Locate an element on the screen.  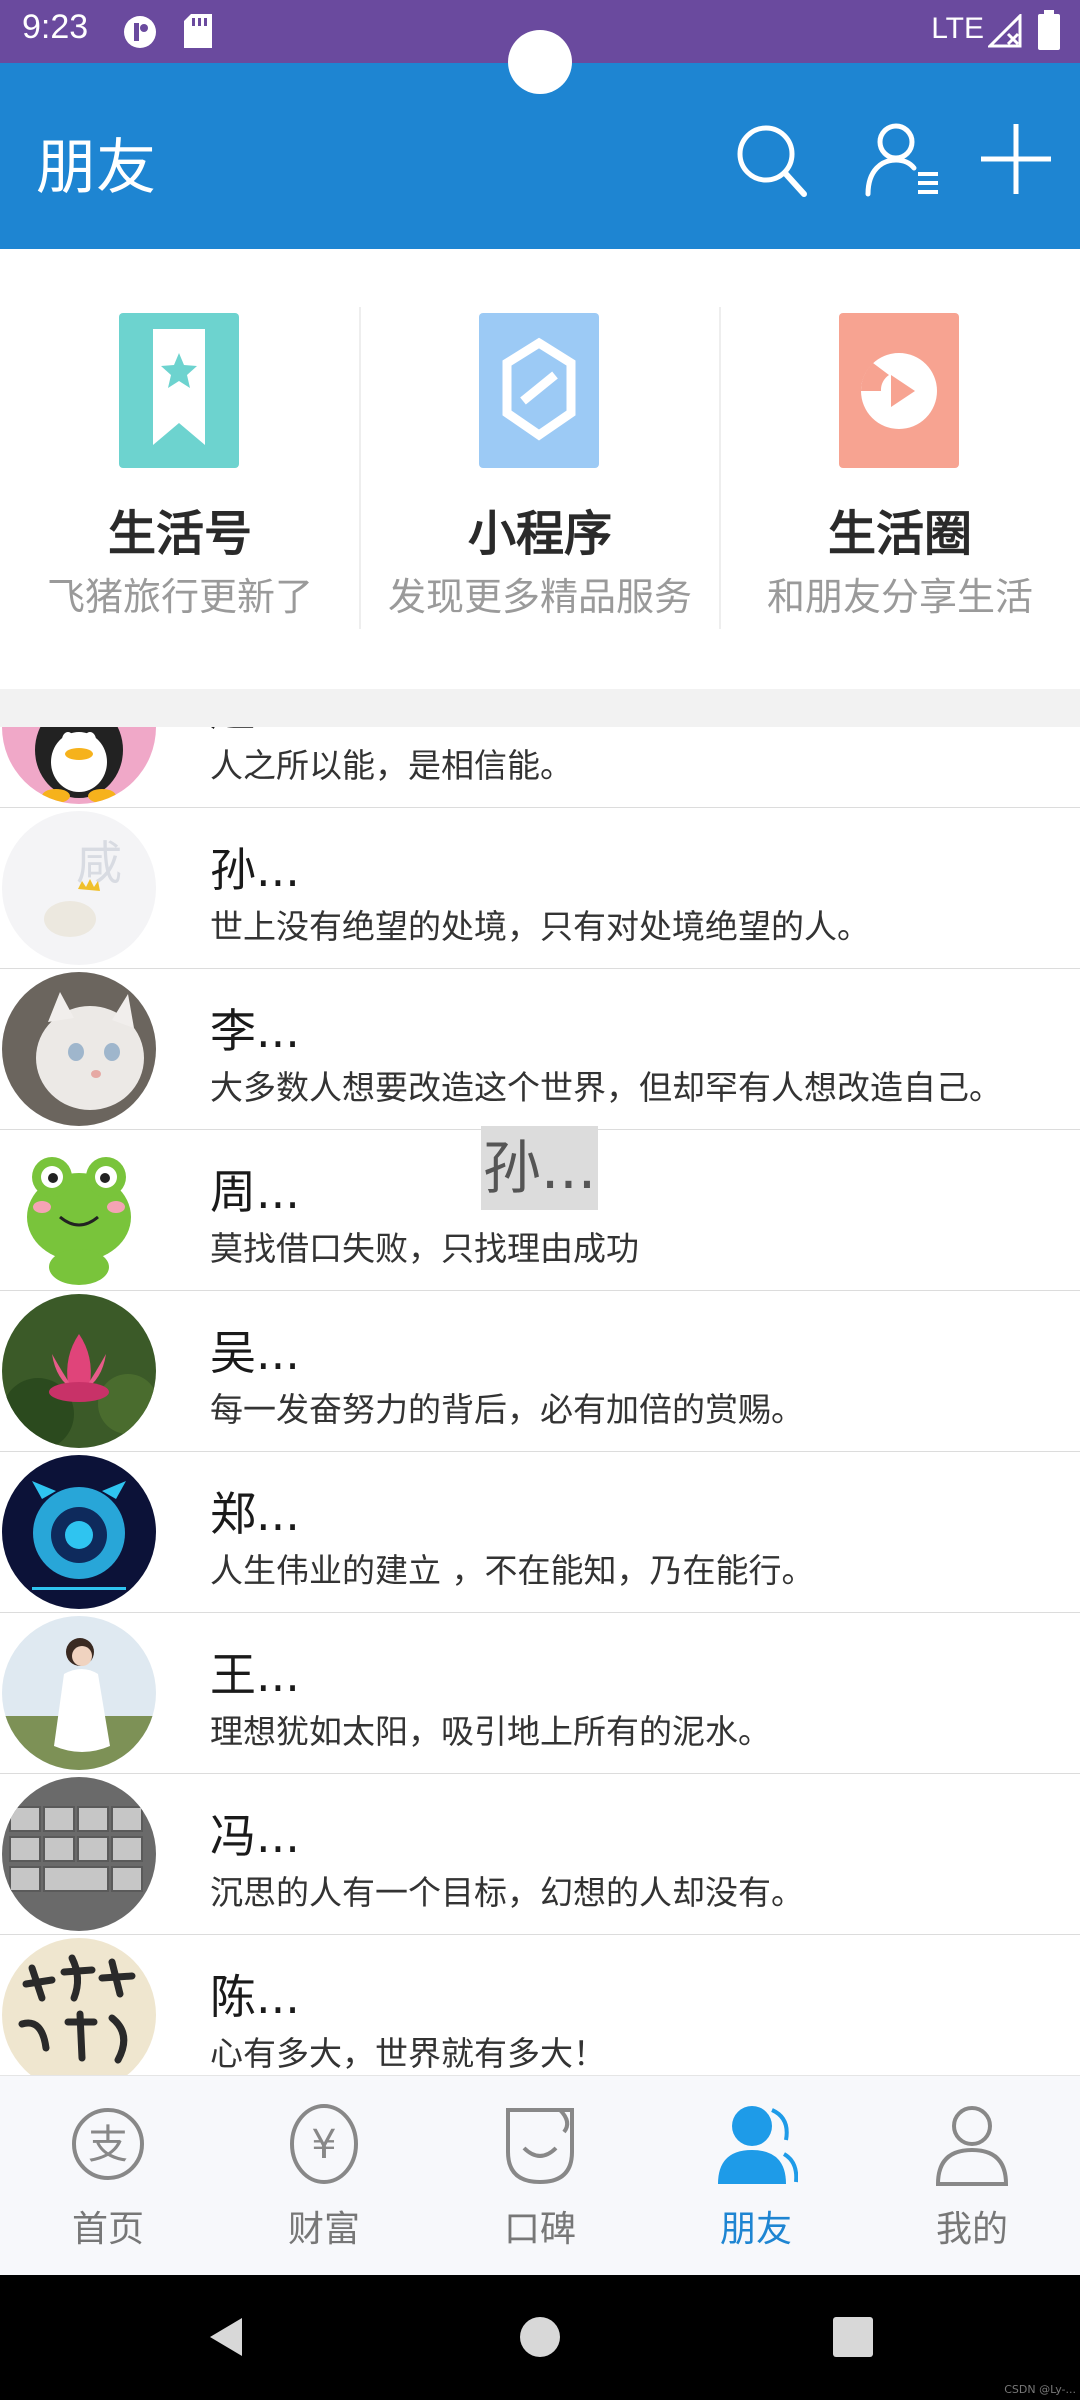
tab-label: 财富 is located at coordinates (323, 2229).